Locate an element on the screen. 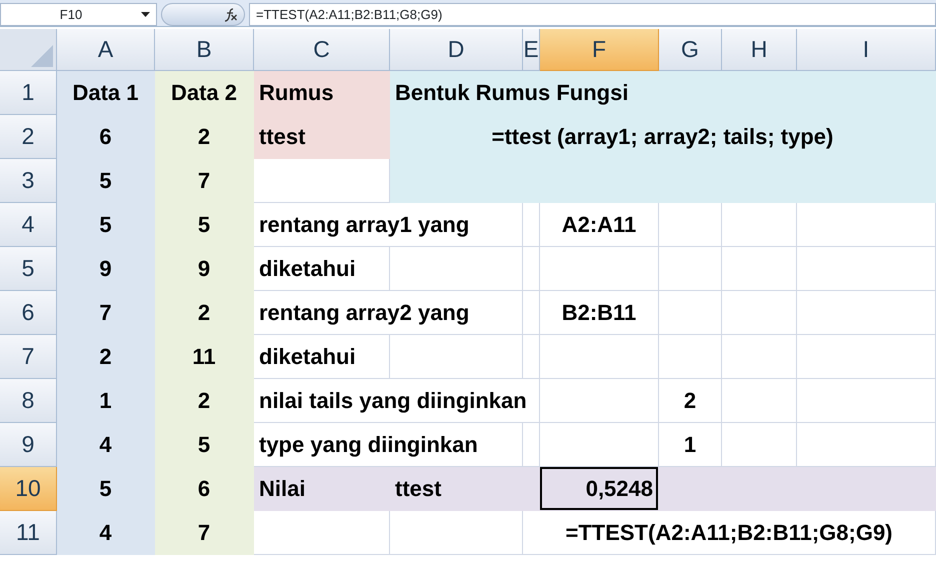 This screenshot has height=562, width=936. row-header: 5 is located at coordinates (28, 269).